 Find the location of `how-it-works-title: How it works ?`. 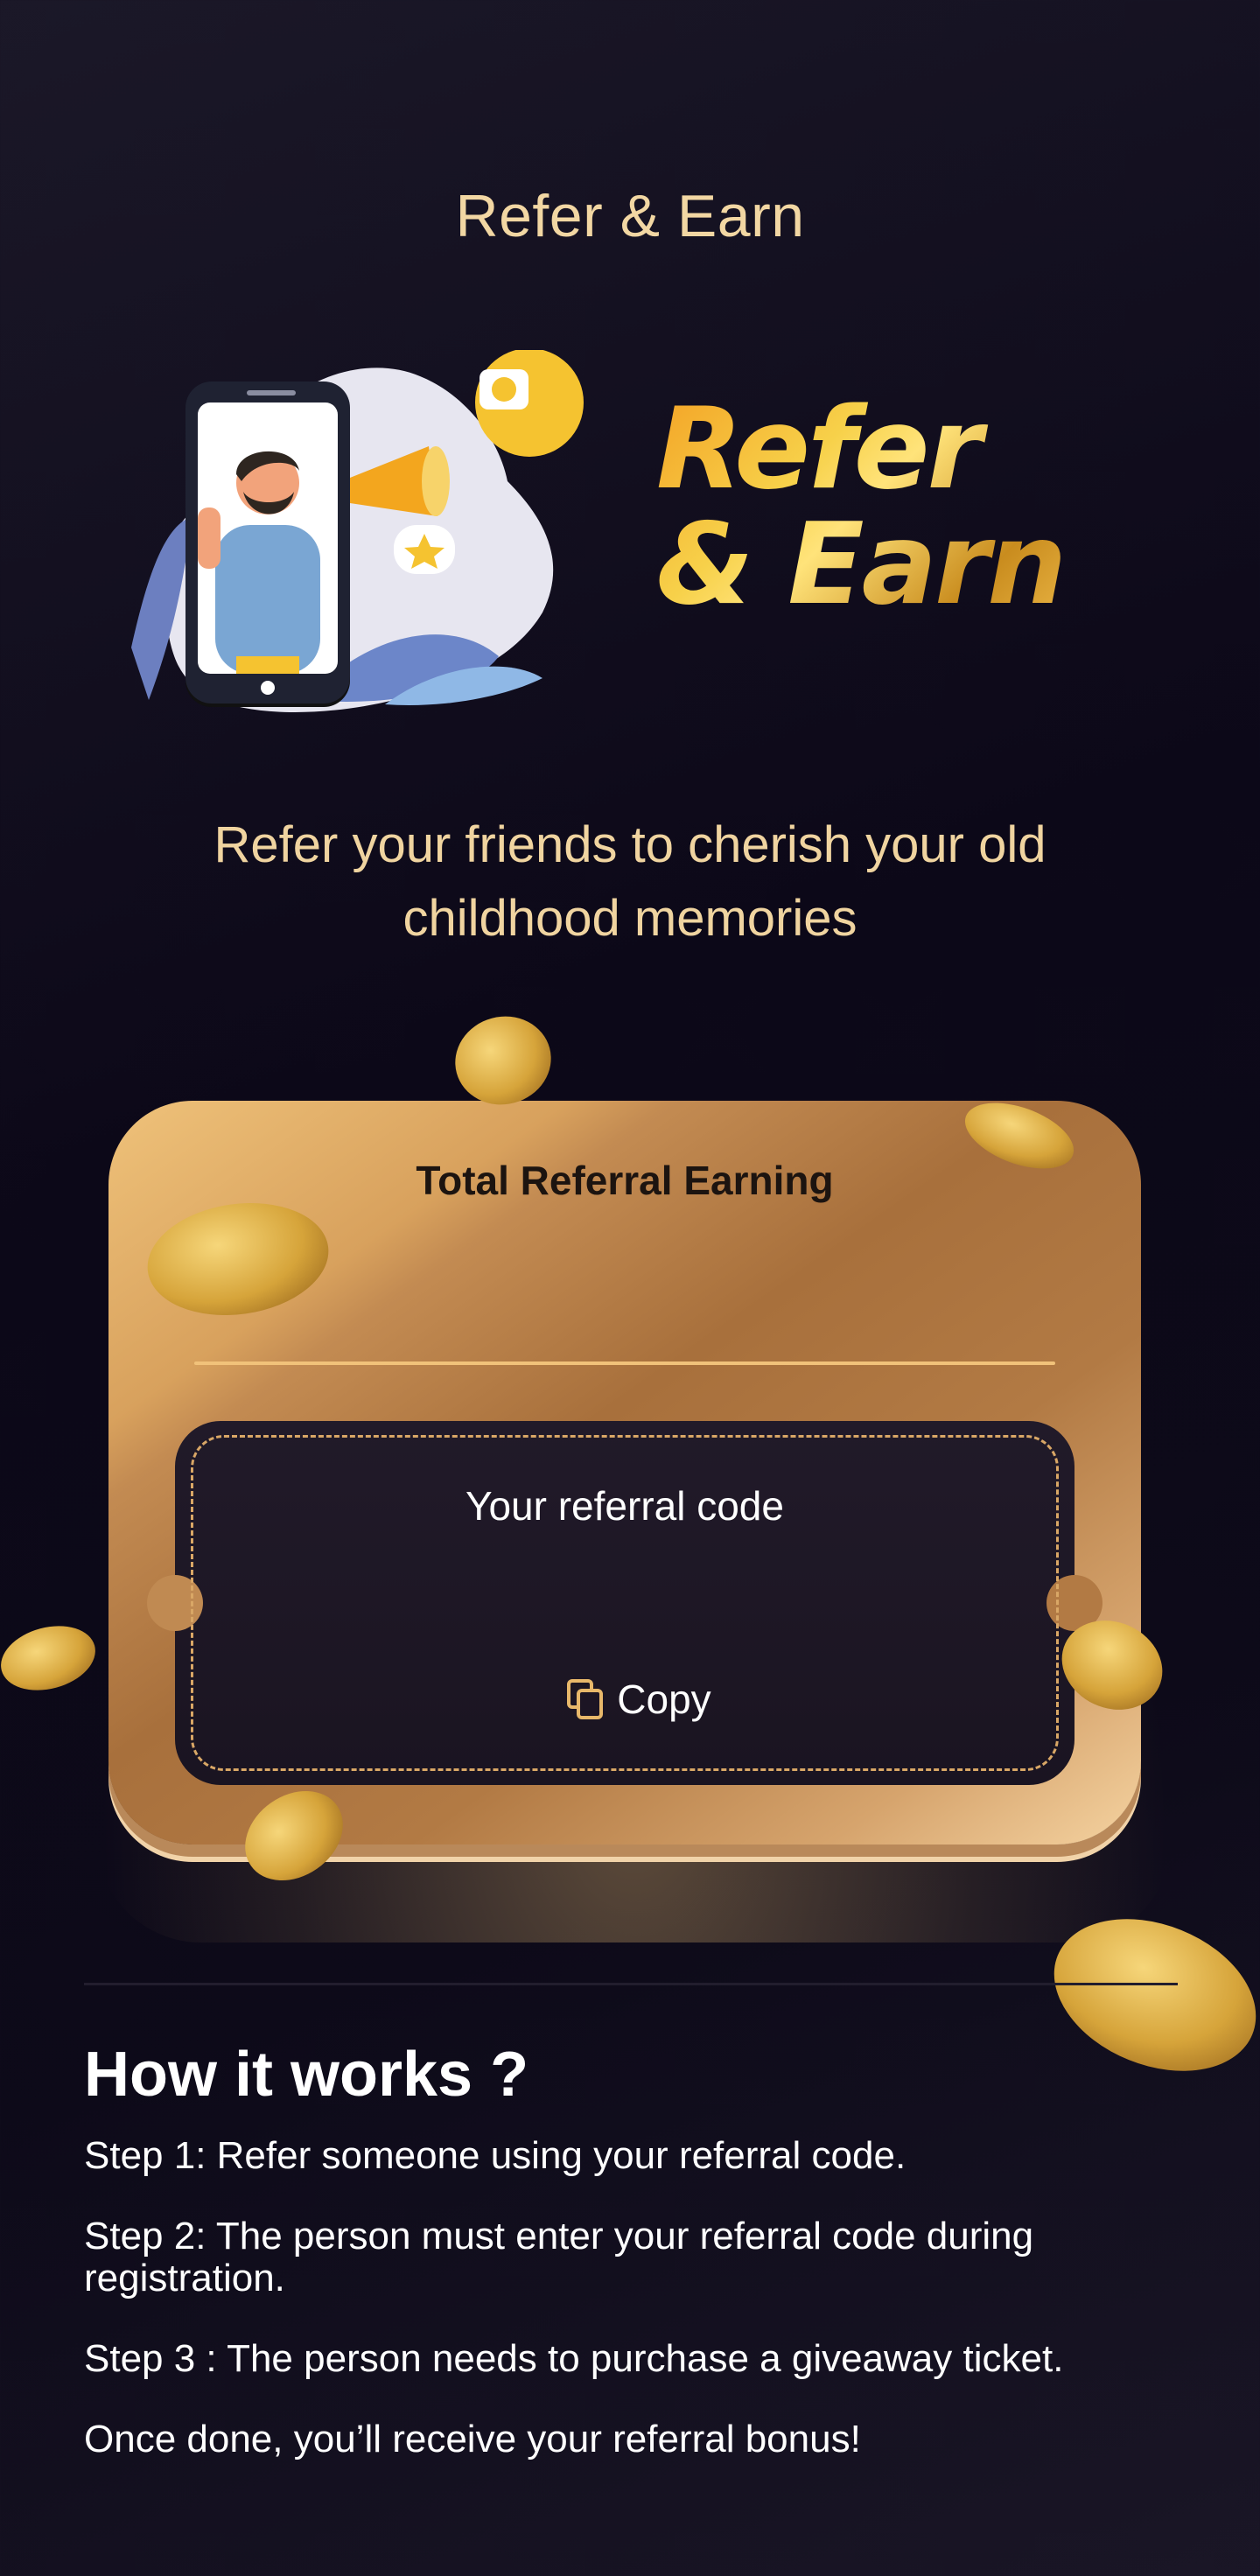

how-it-works-title: How it works ? is located at coordinates (306, 2075).